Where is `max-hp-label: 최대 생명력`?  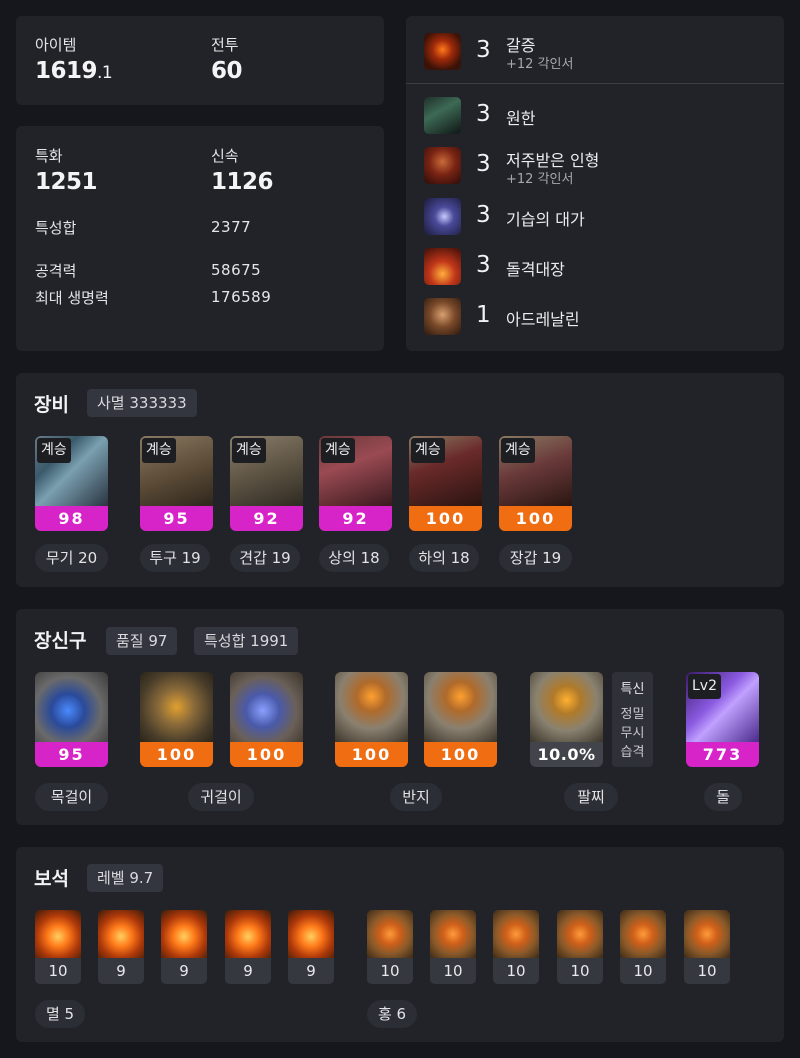
max-hp-label: 최대 생명력 is located at coordinates (72, 298).